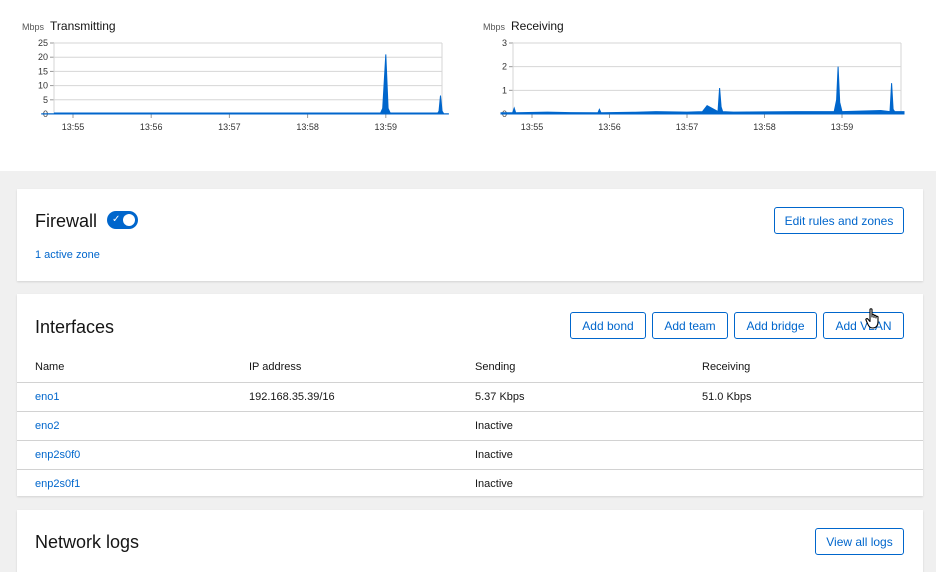  What do you see at coordinates (66, 221) in the screenshot?
I see `firewall-title: Firewall` at bounding box center [66, 221].